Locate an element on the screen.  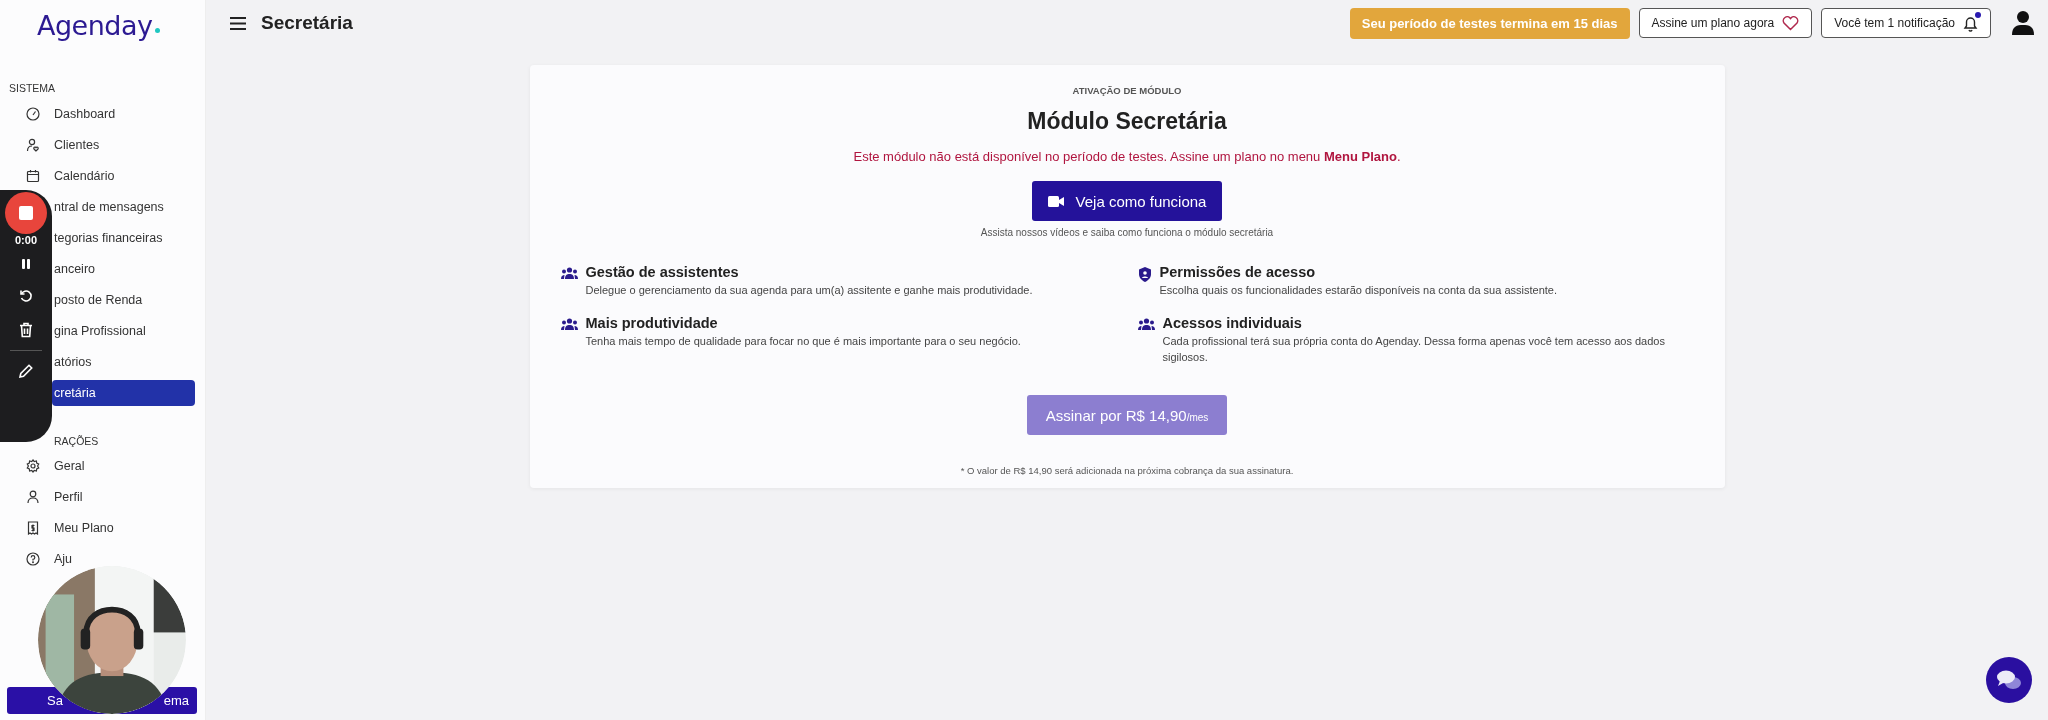
receipt-icon is located at coordinates (33, 528).